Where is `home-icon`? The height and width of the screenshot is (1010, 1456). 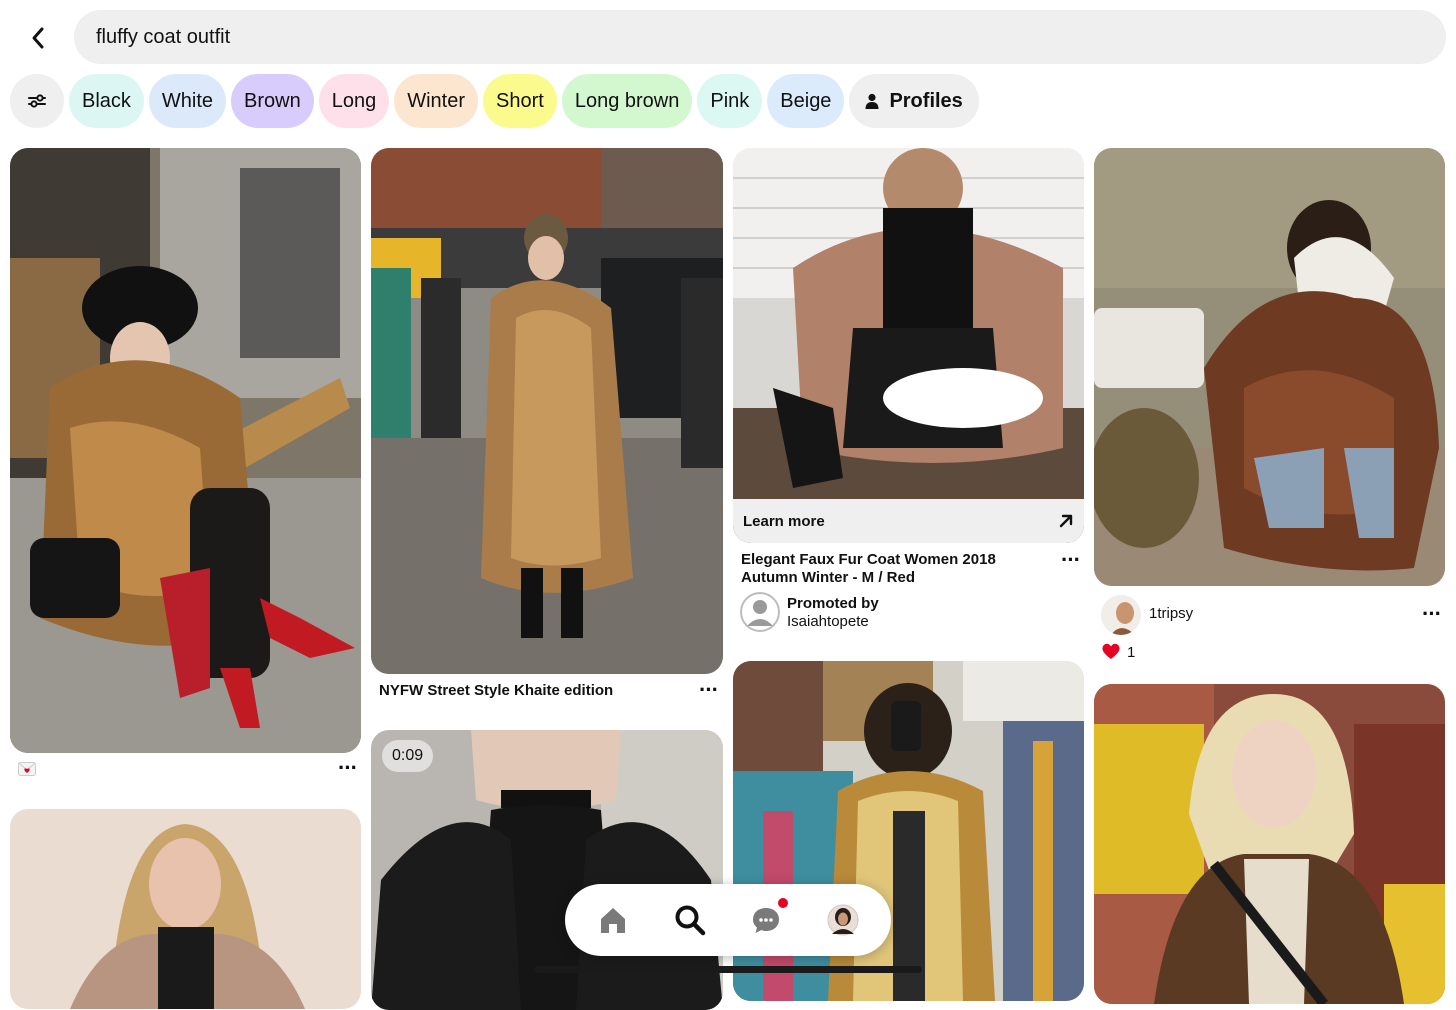 home-icon is located at coordinates (613, 920).